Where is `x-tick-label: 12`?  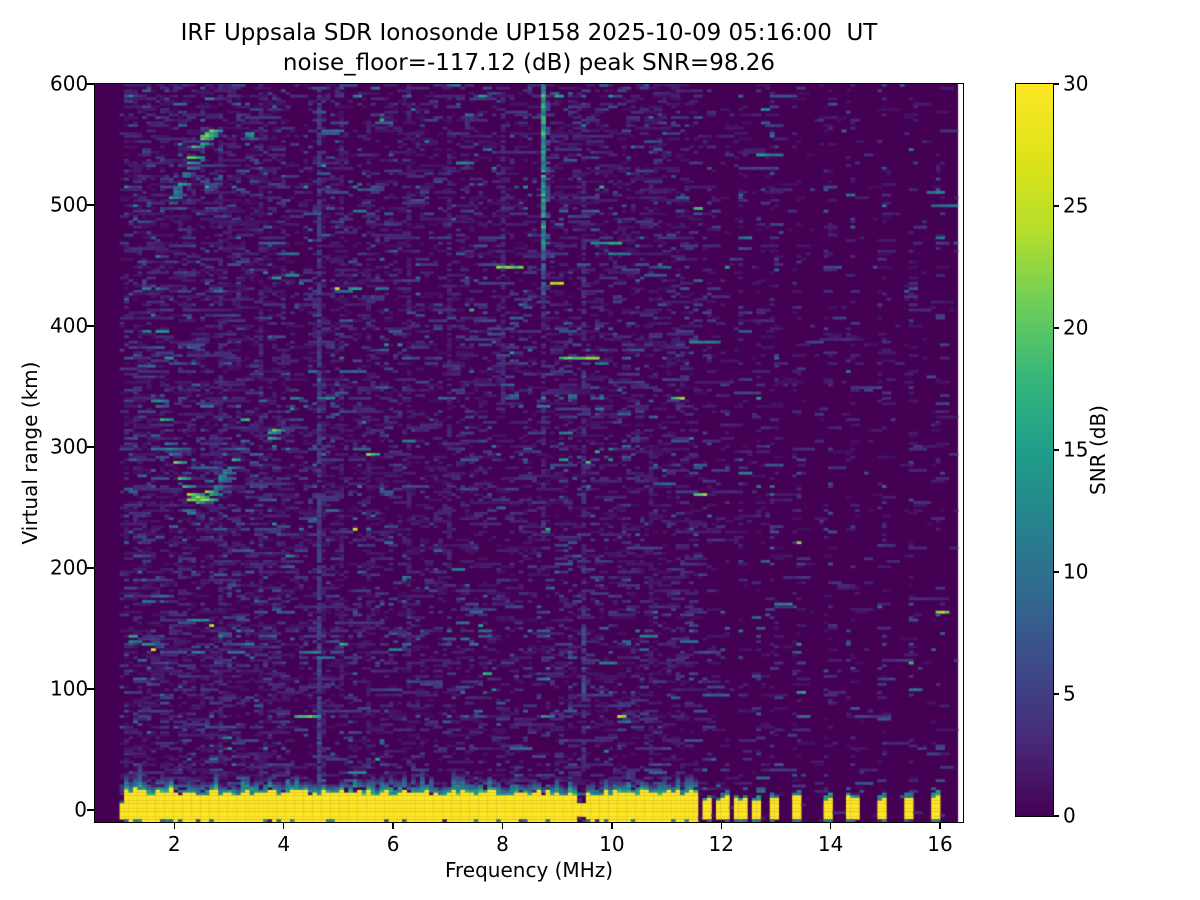
x-tick-label: 12 is located at coordinates (721, 844).